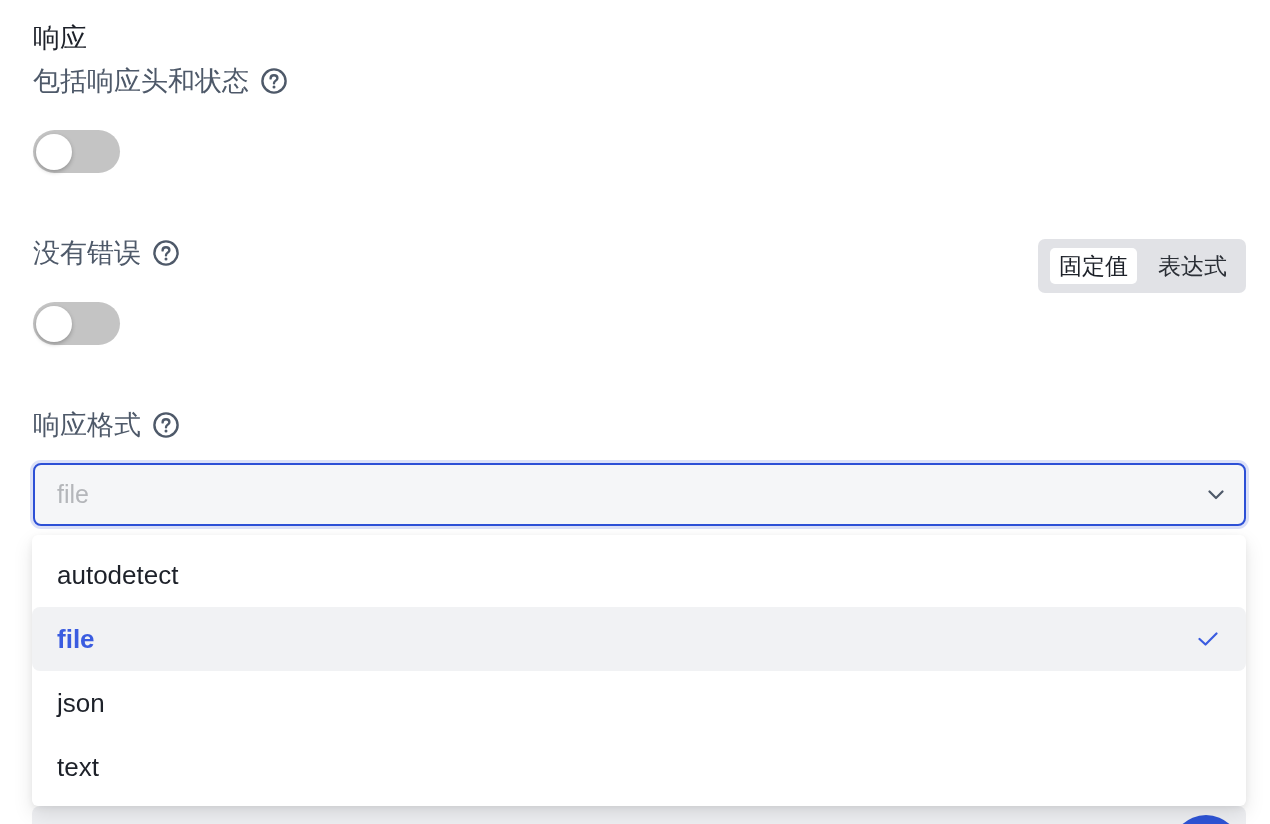 This screenshot has width=1270, height=824. I want to click on field-label: 响应格式, so click(87, 425).